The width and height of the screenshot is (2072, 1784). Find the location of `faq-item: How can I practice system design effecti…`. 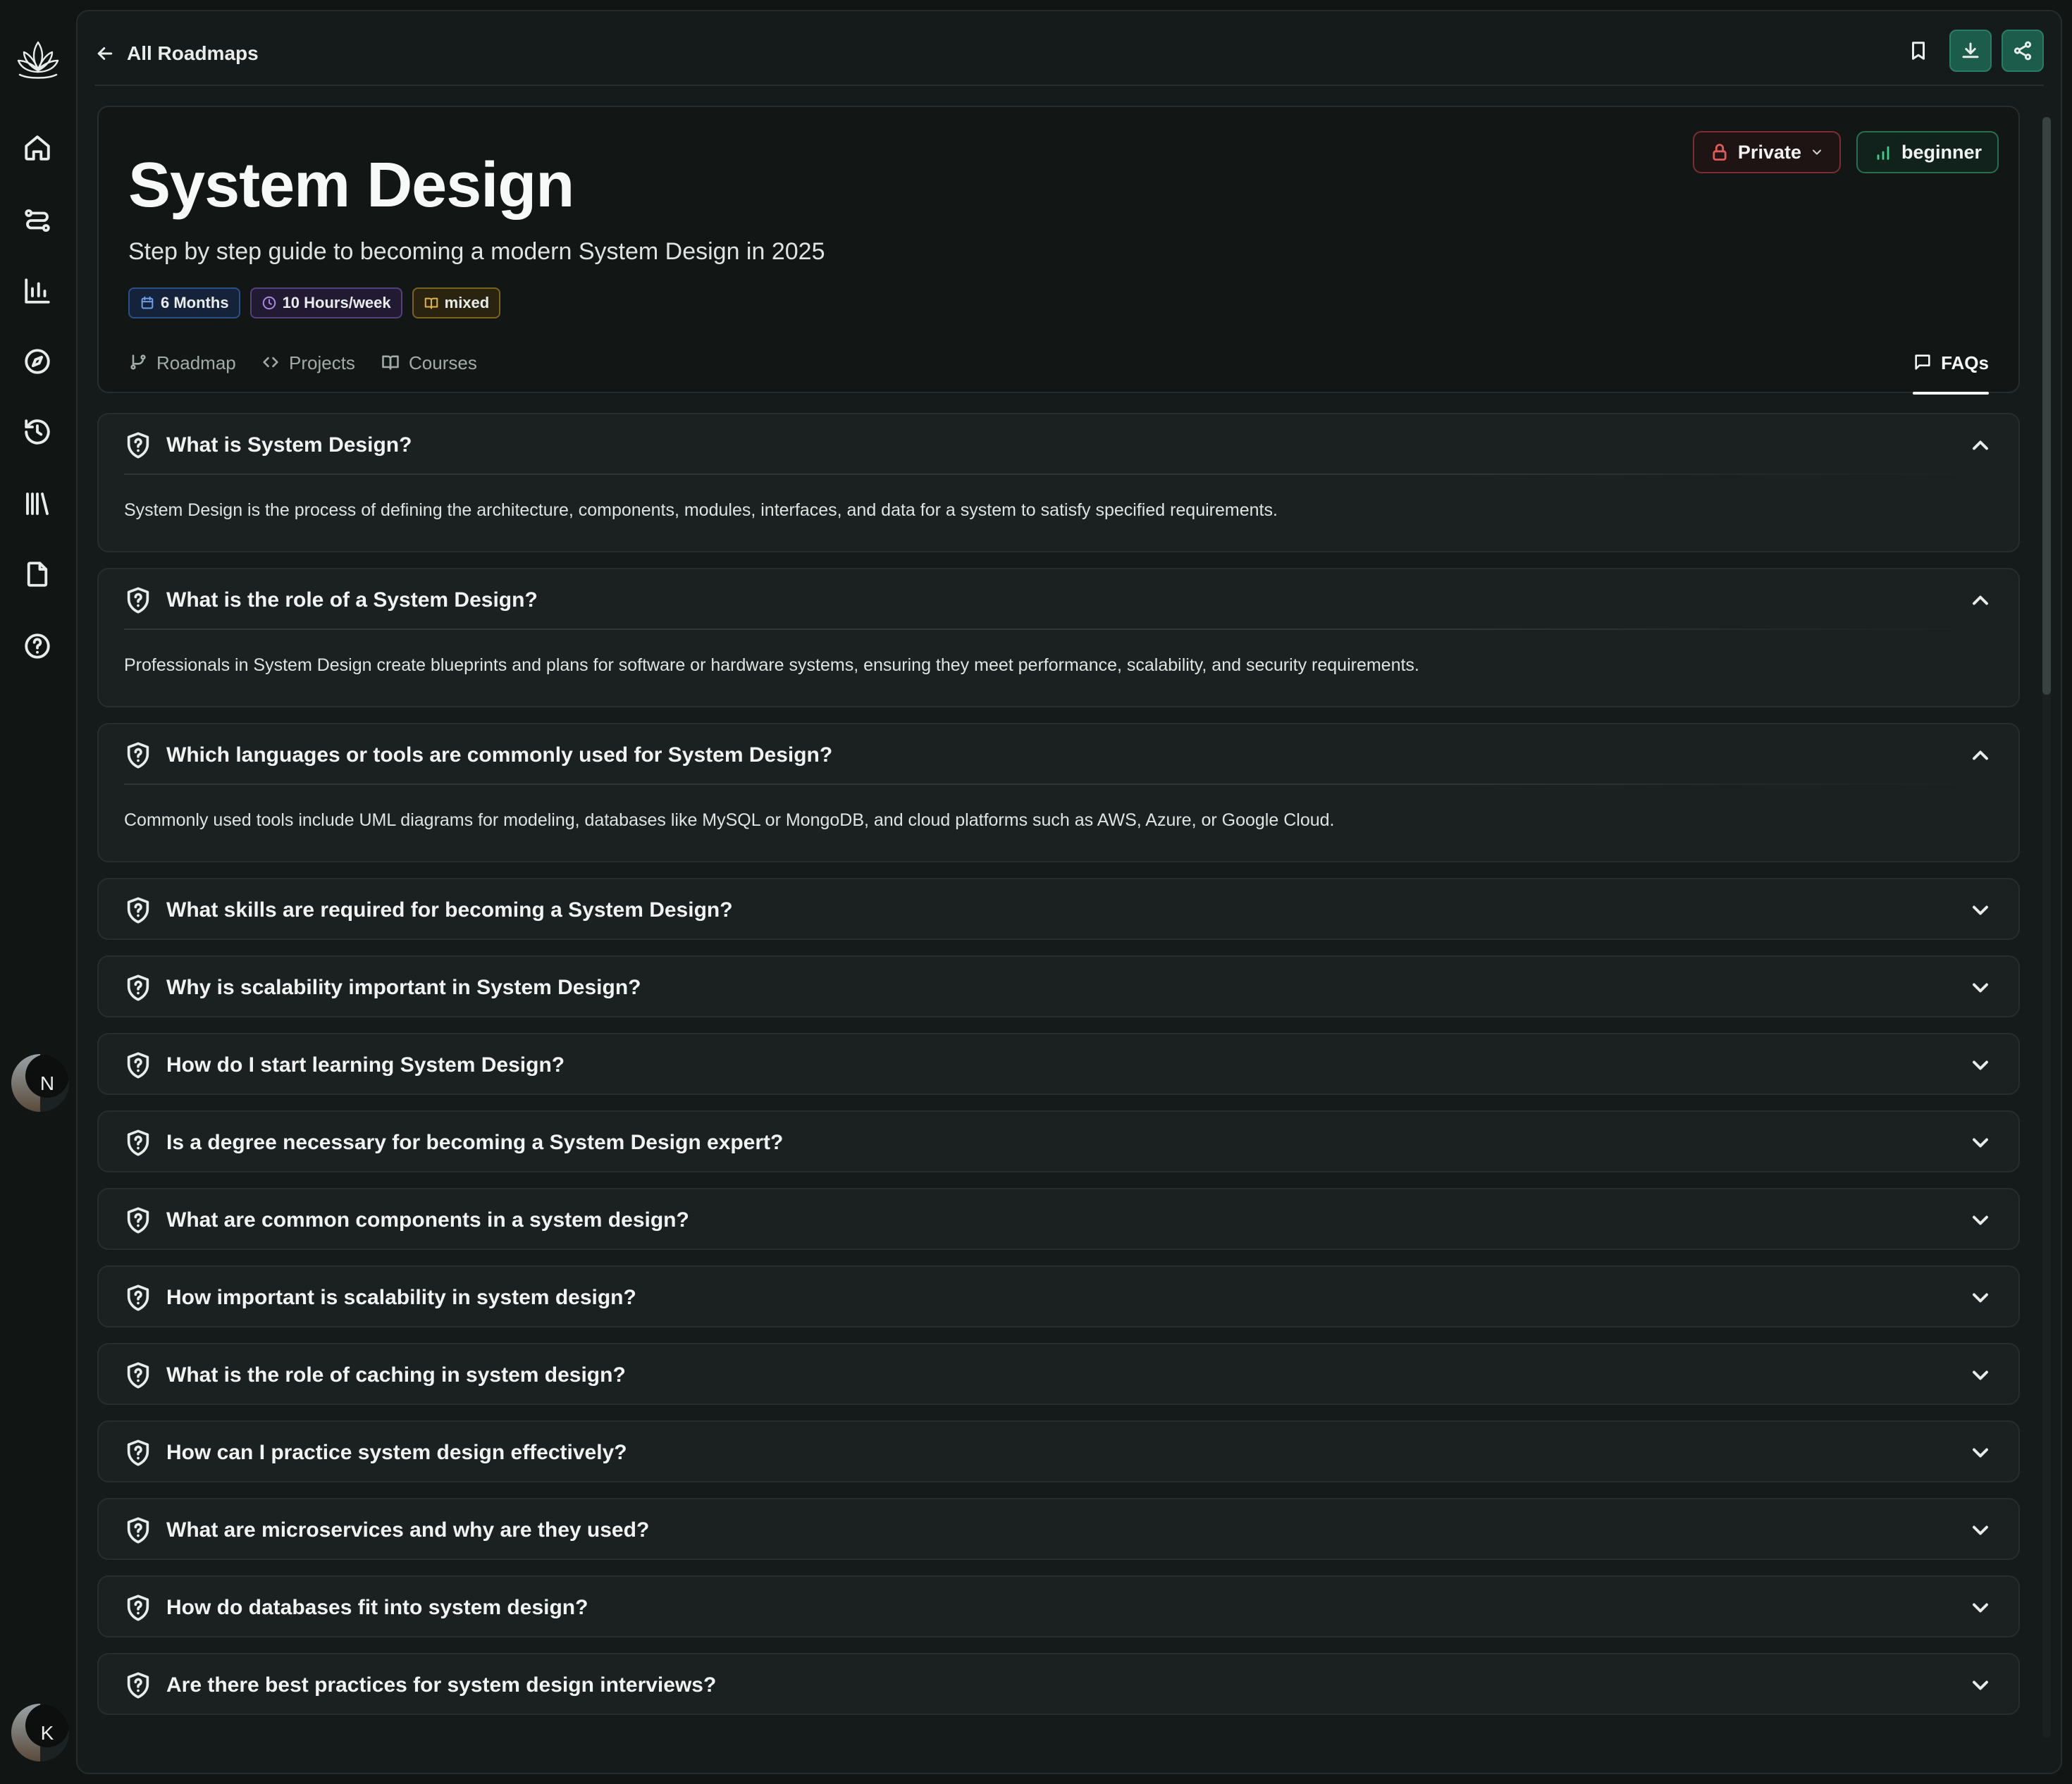

faq-item: How can I practice system design effecti… is located at coordinates (1058, 1451).